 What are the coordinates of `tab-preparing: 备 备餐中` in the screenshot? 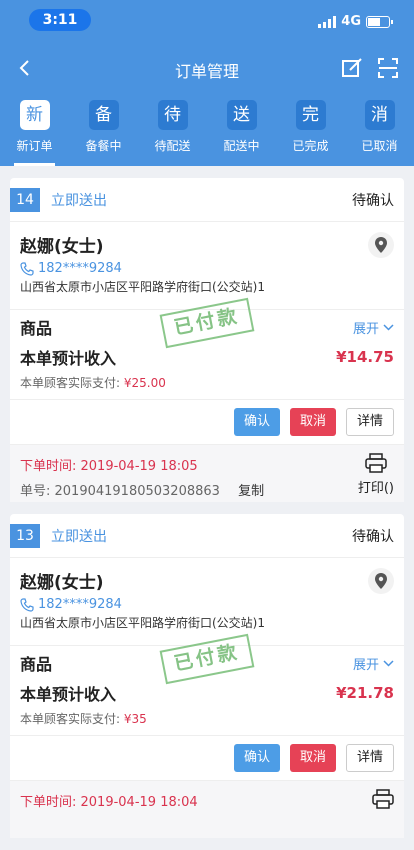 It's located at (103, 129).